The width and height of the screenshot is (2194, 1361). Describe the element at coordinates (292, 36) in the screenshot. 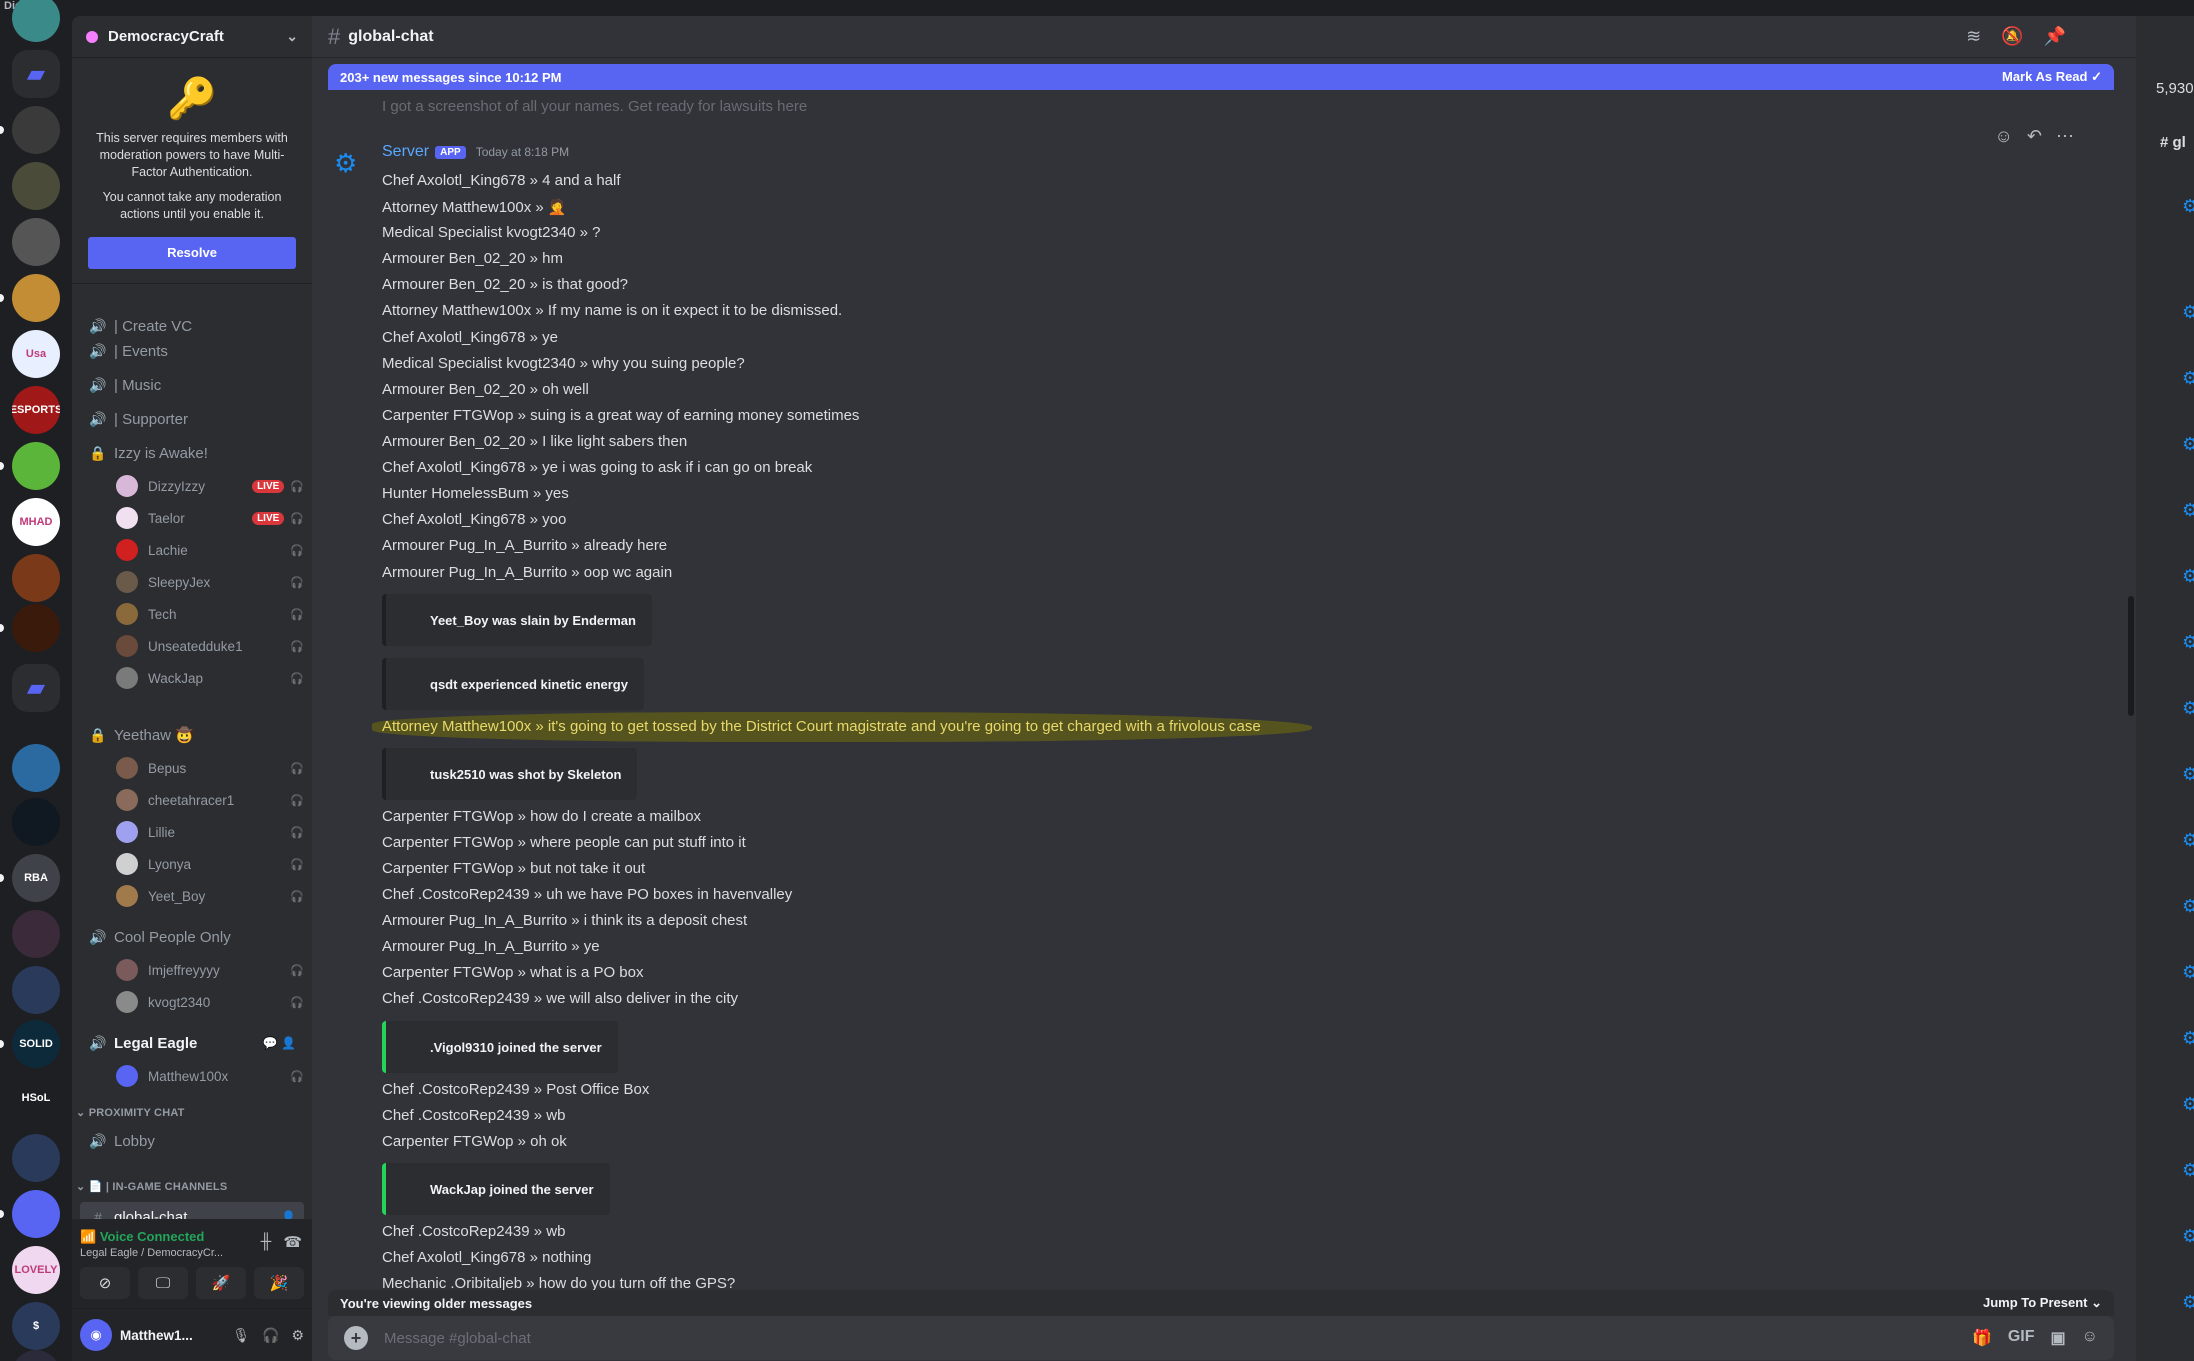

I see `chevron-down-icon: ⌄` at that location.